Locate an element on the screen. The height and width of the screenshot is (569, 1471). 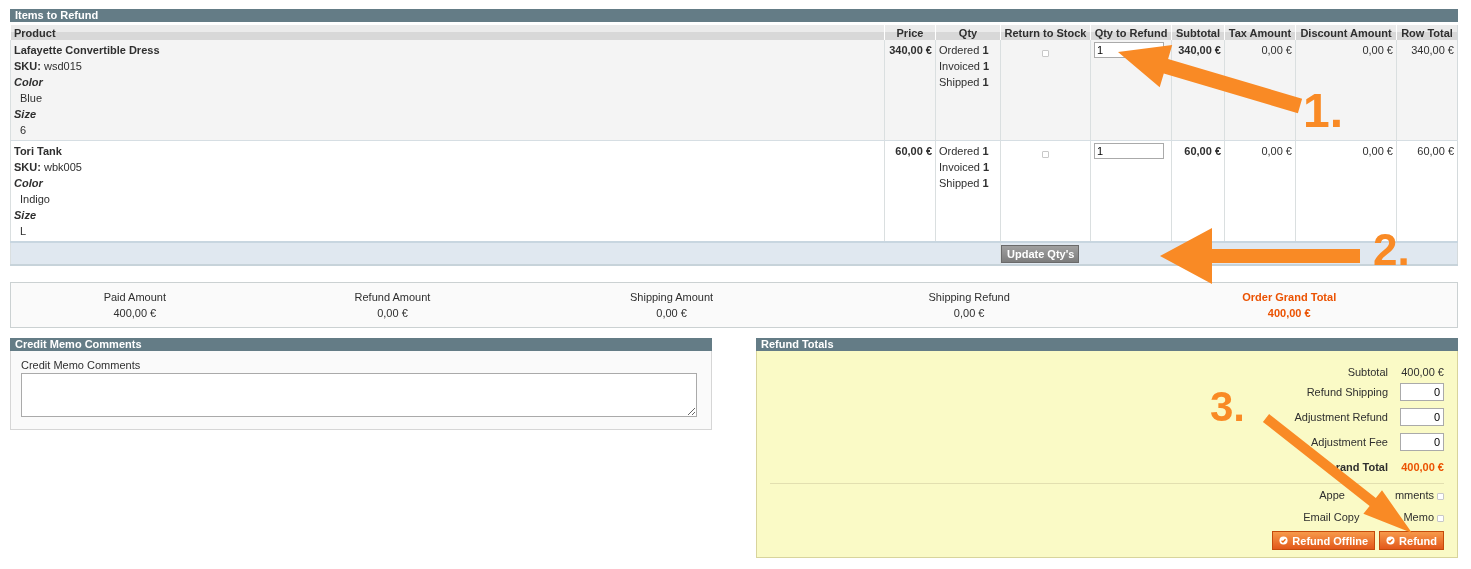
summary-label: Shipping Refund is located at coordinates (969, 297).